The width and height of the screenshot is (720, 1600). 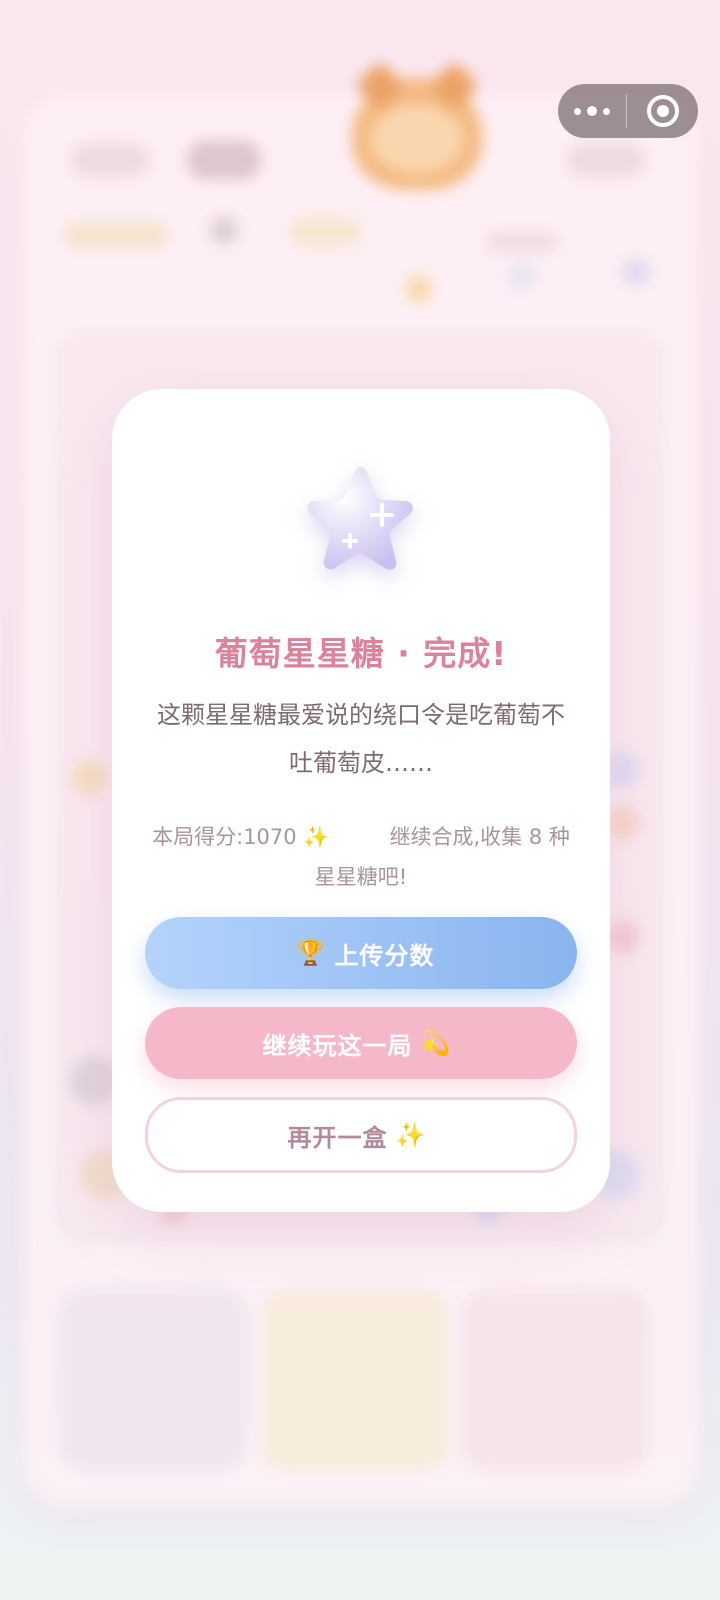 I want to click on score-summary: 本局得分:1070 ✨ 继续合成,收集 8 种星星糖吧!, so click(x=361, y=857).